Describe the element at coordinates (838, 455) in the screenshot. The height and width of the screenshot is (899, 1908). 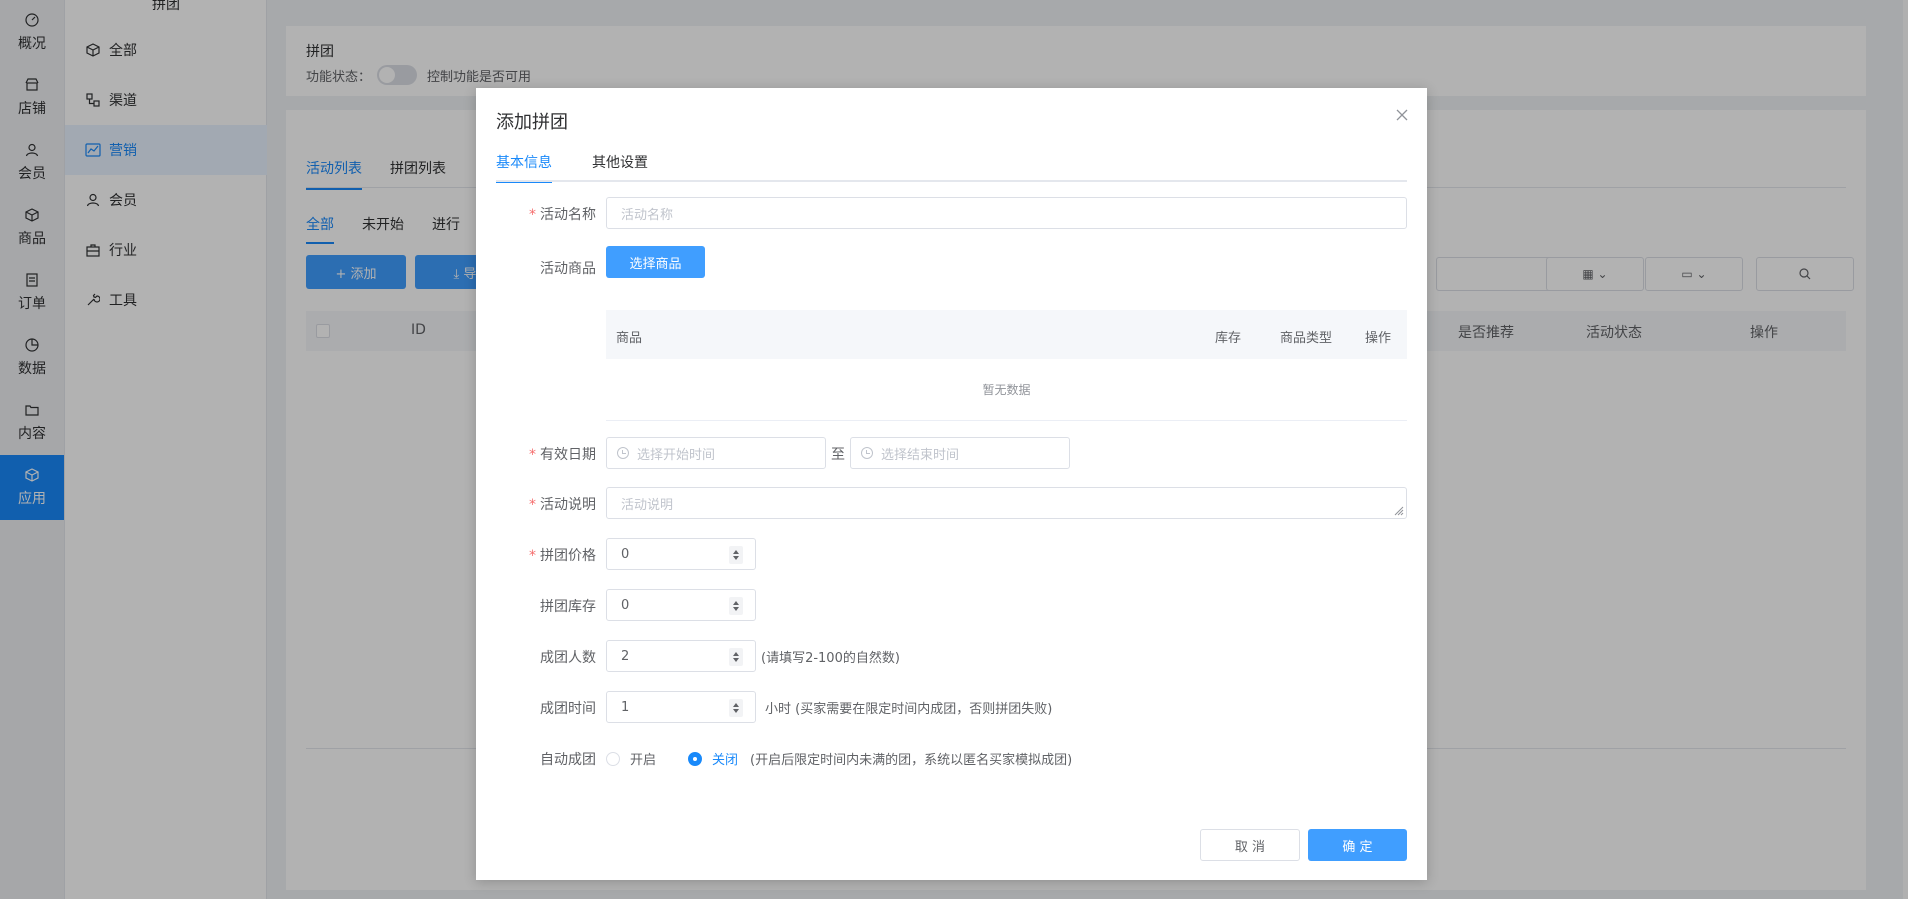
I see `date-range-separator: 至` at that location.